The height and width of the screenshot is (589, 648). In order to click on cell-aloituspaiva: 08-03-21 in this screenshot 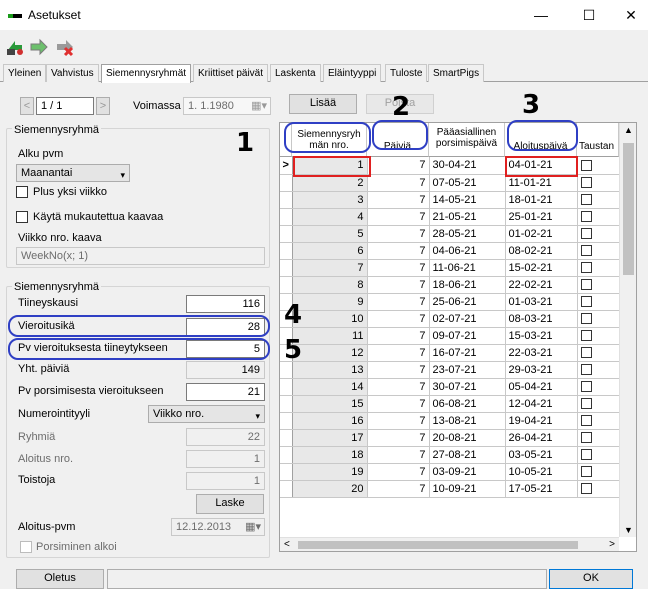, I will do `click(541, 319)`.